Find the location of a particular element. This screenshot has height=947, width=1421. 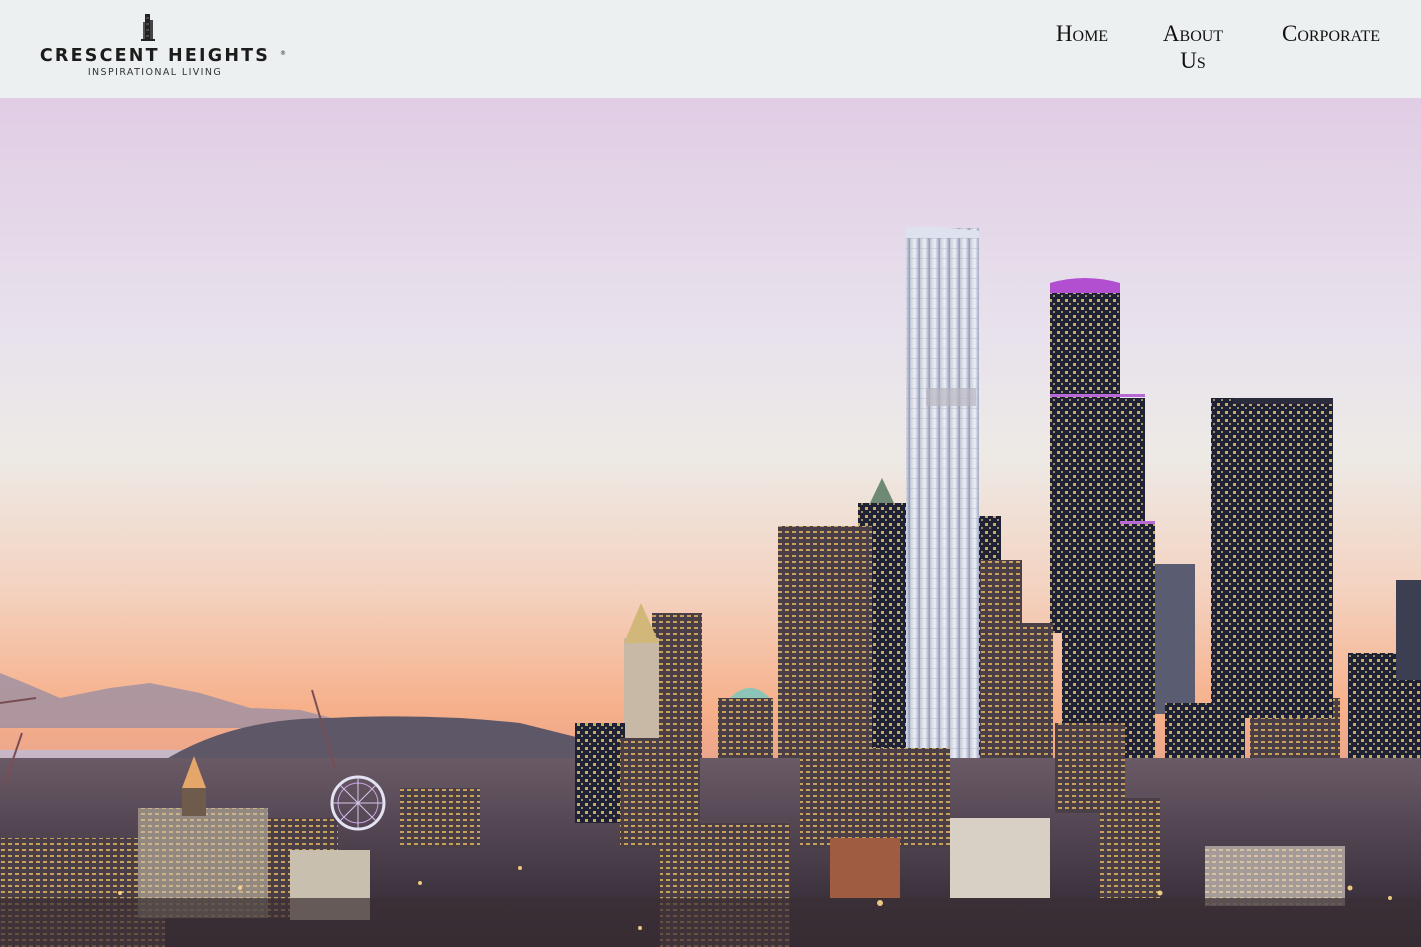

nav-about-line1: About is located at coordinates (1193, 33).